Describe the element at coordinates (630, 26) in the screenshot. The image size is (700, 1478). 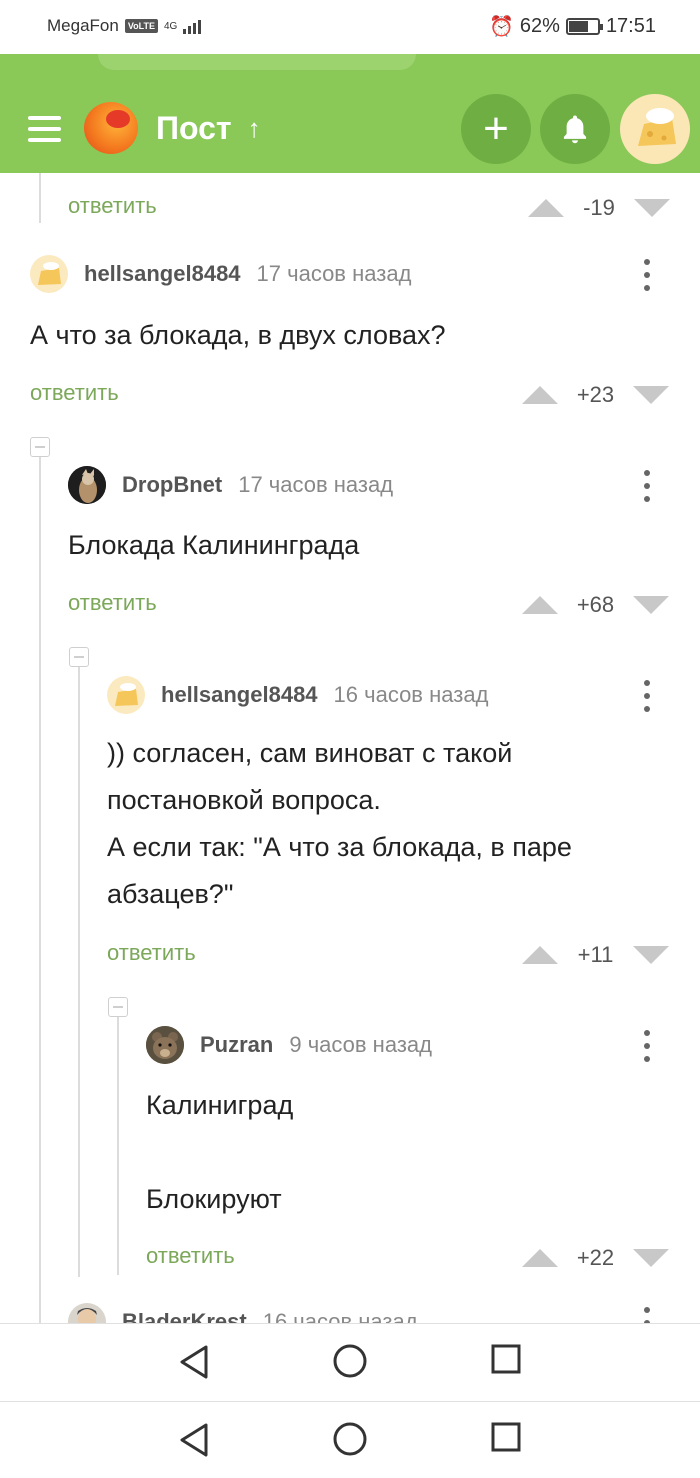
I see `clock: 17:51` at that location.